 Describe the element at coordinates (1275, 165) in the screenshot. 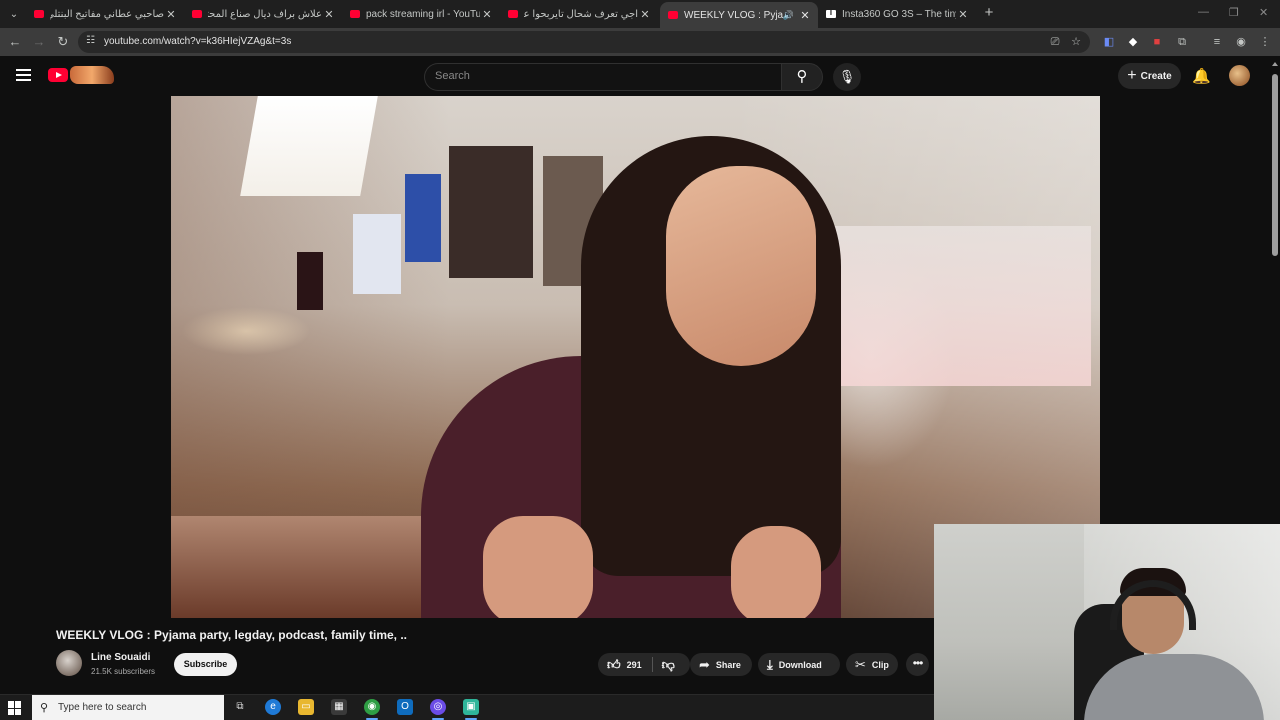

I see `scrollbar-thumb` at that location.